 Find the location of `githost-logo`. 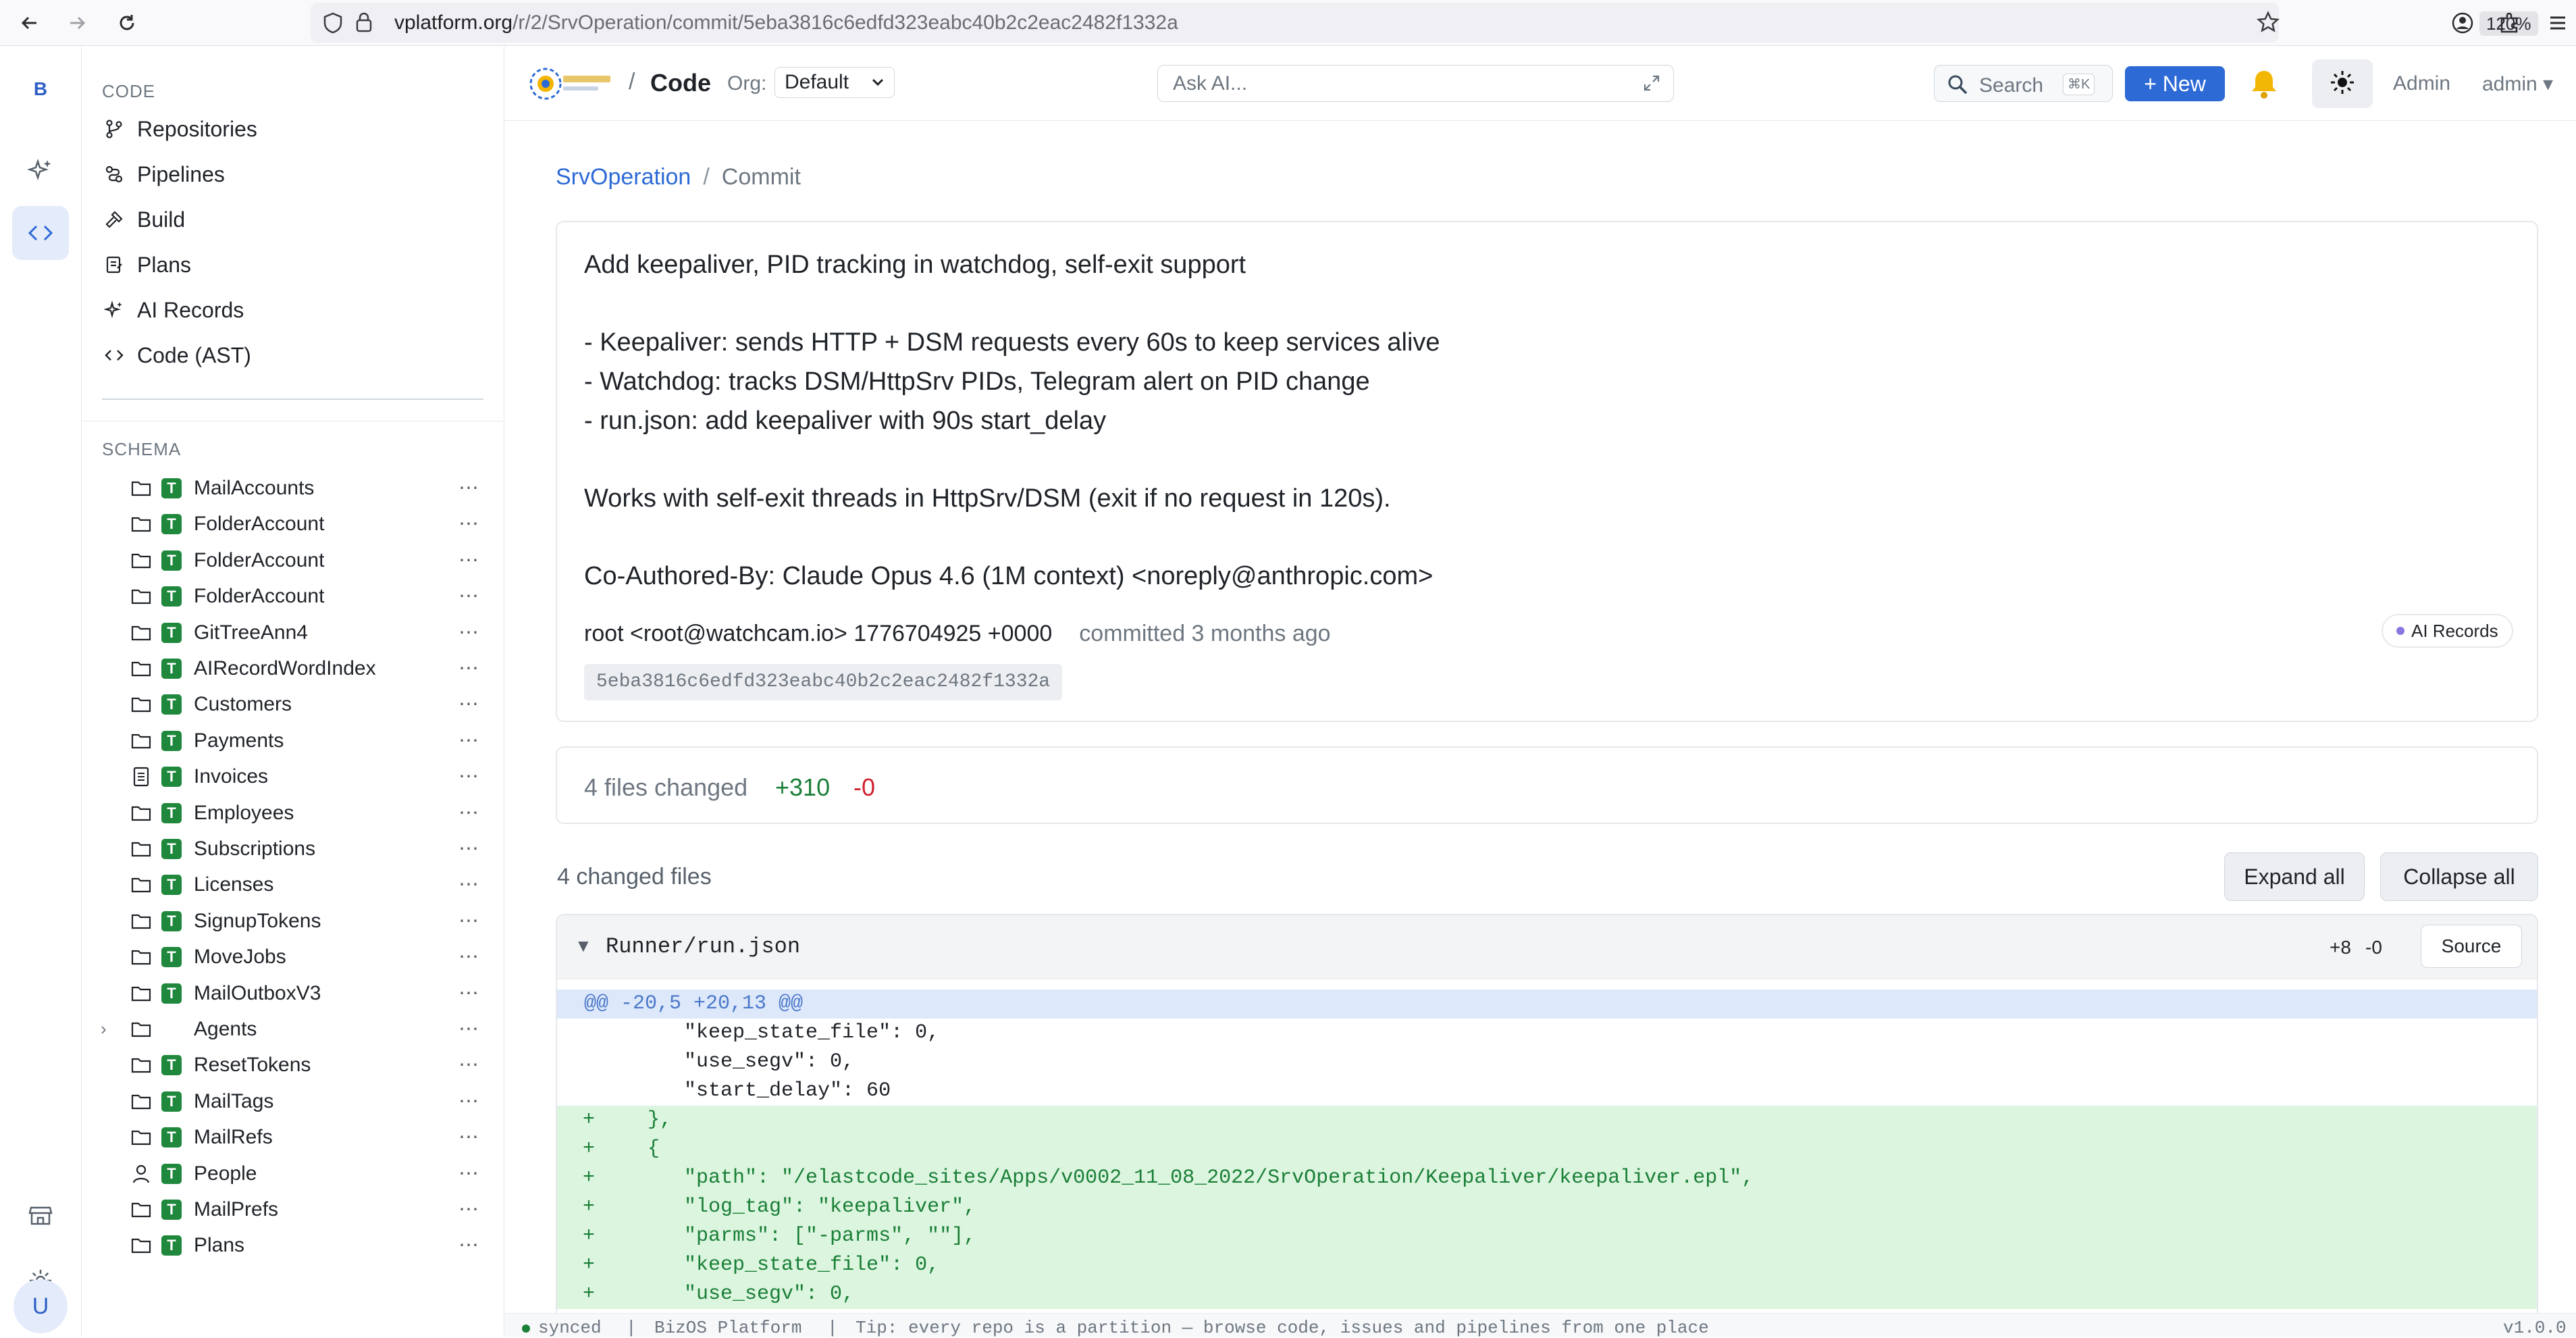

githost-logo is located at coordinates (572, 83).